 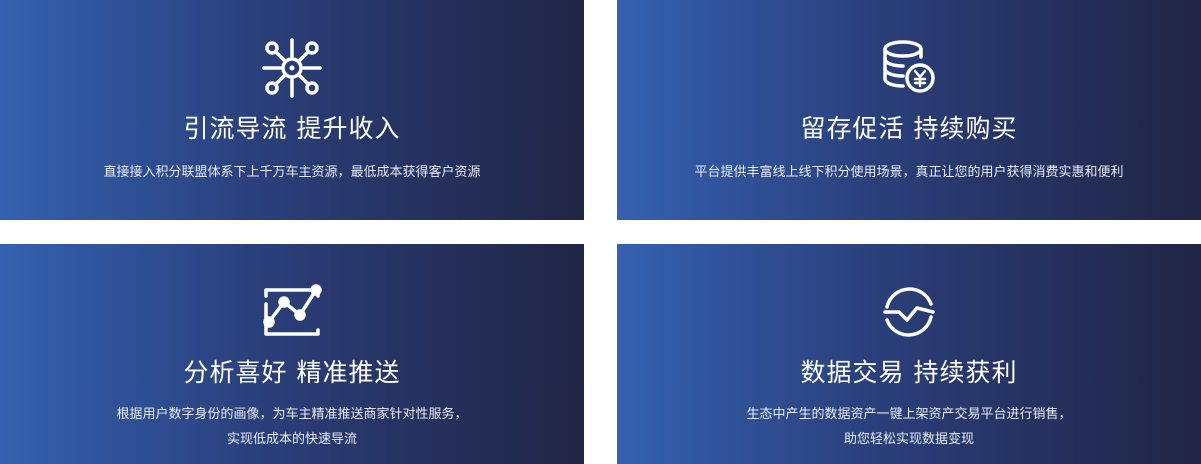 What do you see at coordinates (909, 312) in the screenshot?
I see `exchange-cycle-icon` at bounding box center [909, 312].